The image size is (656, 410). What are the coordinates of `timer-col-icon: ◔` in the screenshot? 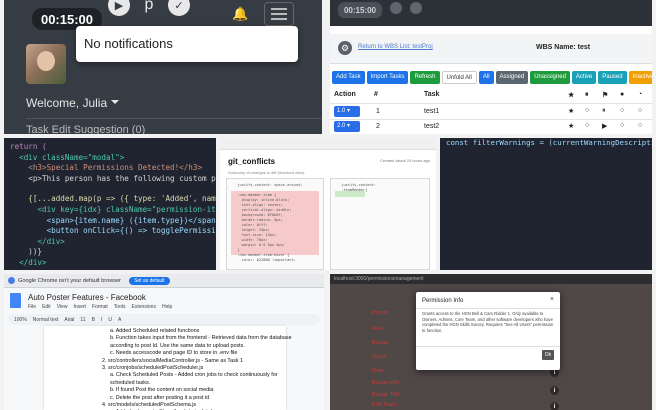 It's located at (640, 94).